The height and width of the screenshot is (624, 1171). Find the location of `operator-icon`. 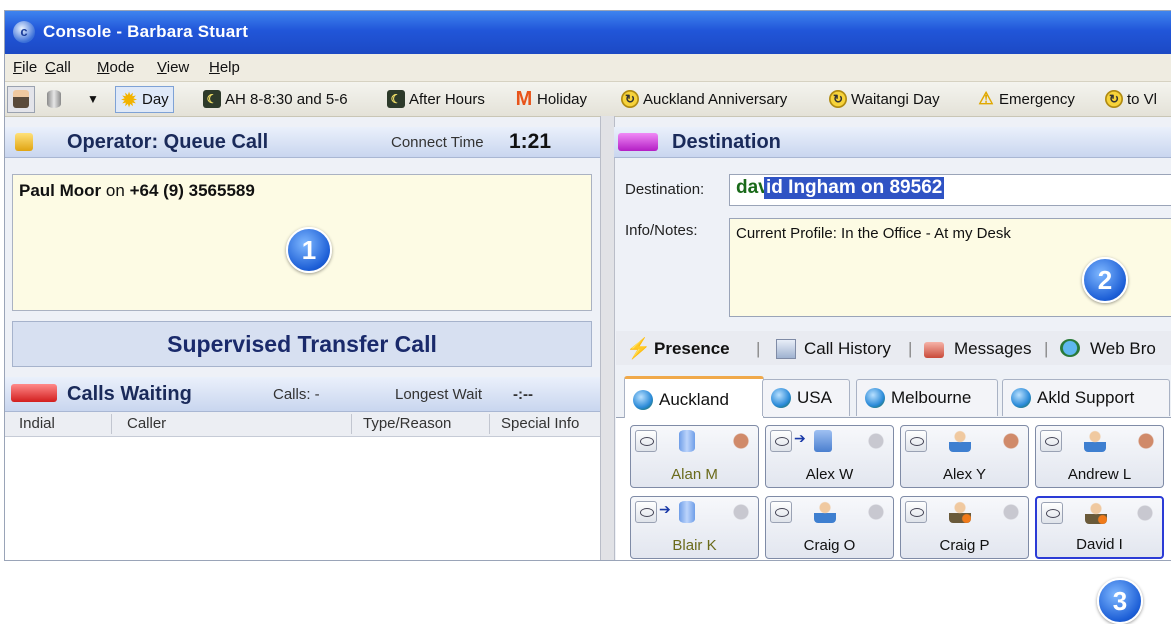

operator-icon is located at coordinates (21, 99).